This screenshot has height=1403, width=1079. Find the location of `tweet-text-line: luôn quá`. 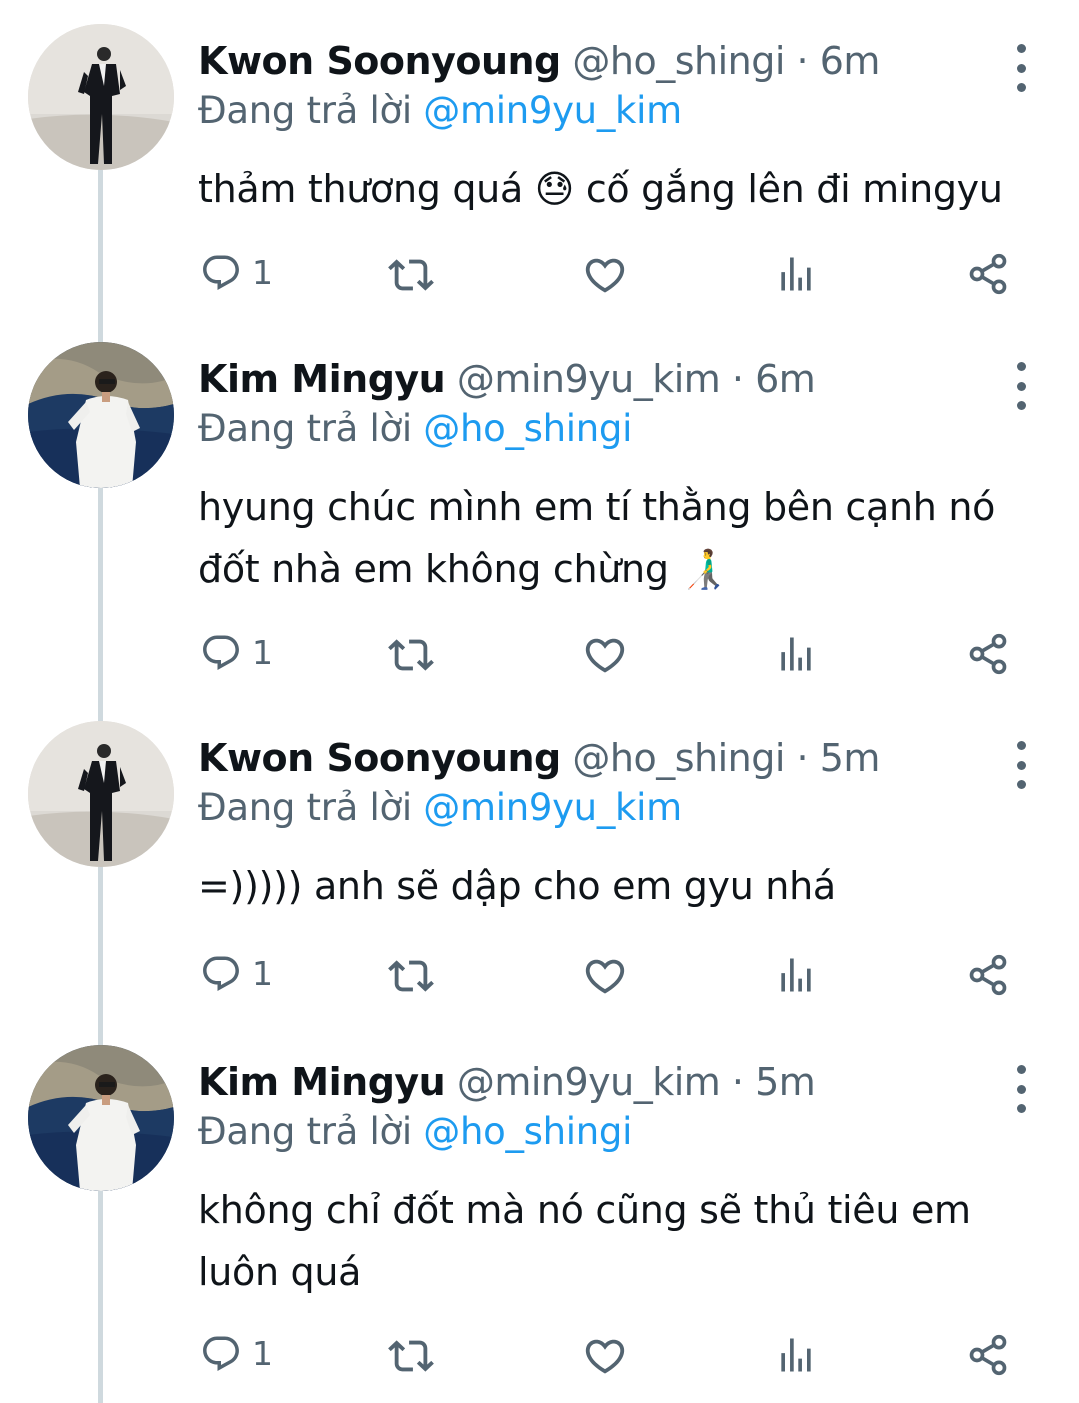

tweet-text-line: luôn quá is located at coordinates (280, 1272).